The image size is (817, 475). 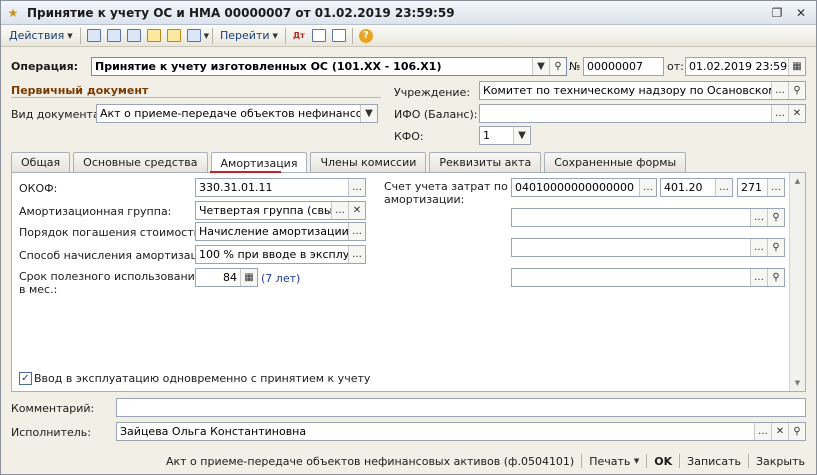 I want to click on tab-commission-members: Члены комиссии, so click(x=368, y=162).